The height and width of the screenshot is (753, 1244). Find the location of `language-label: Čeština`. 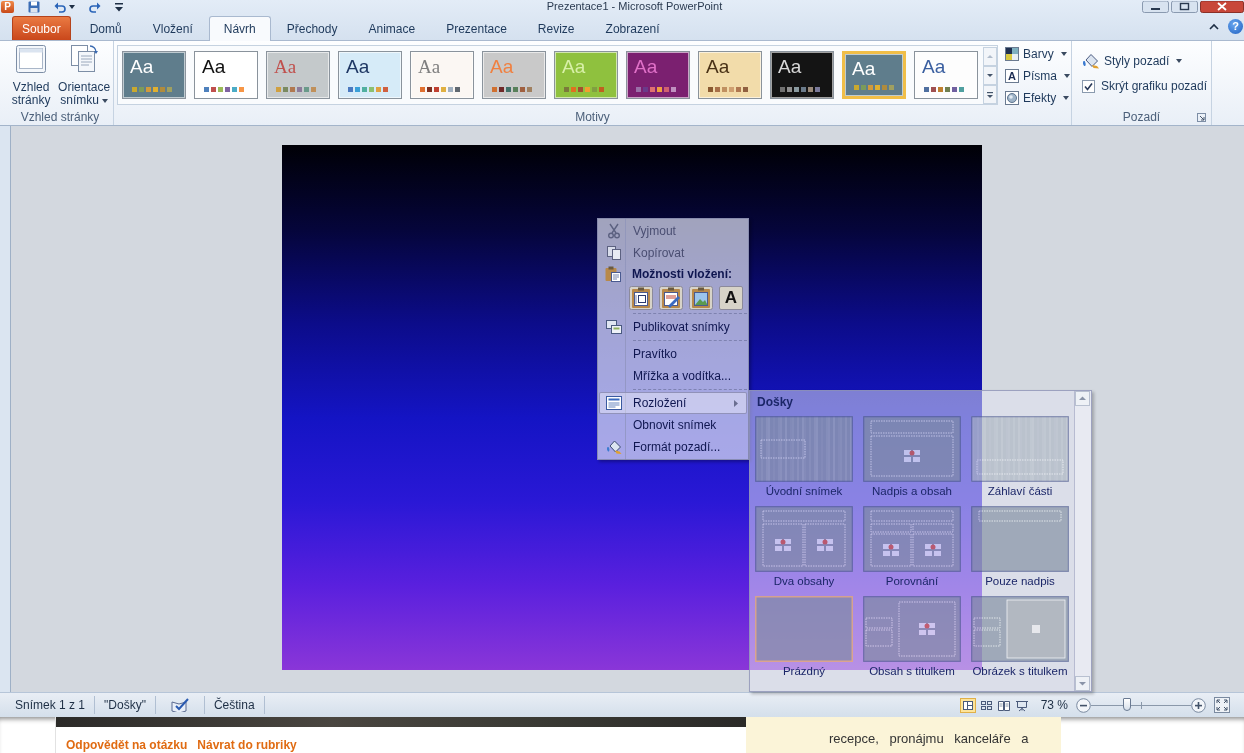

language-label: Čeština is located at coordinates (234, 705).